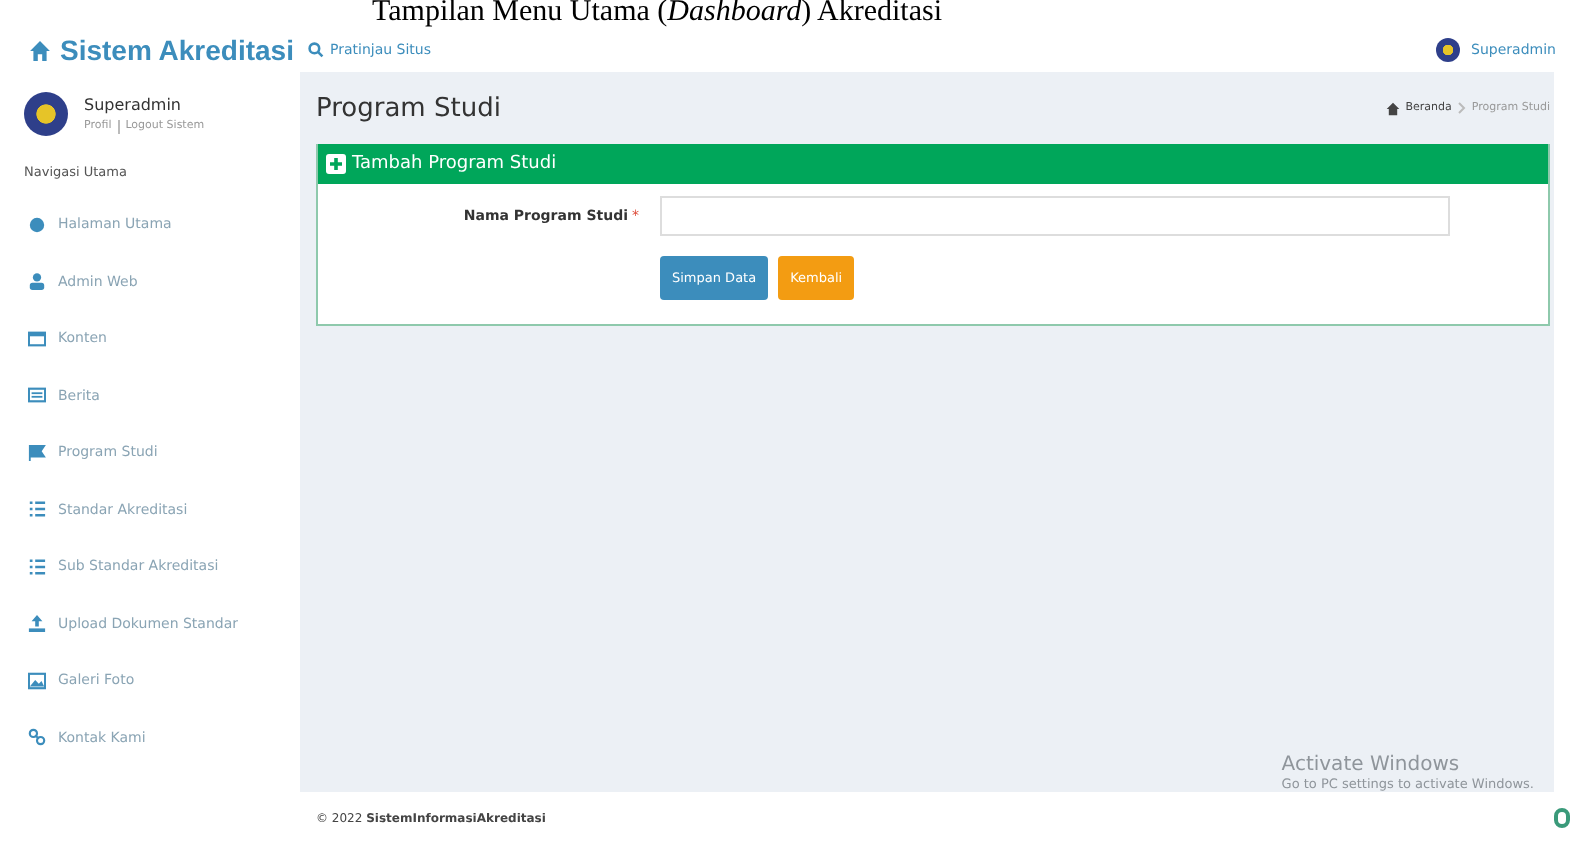  I want to click on upload-icon, so click(37, 623).